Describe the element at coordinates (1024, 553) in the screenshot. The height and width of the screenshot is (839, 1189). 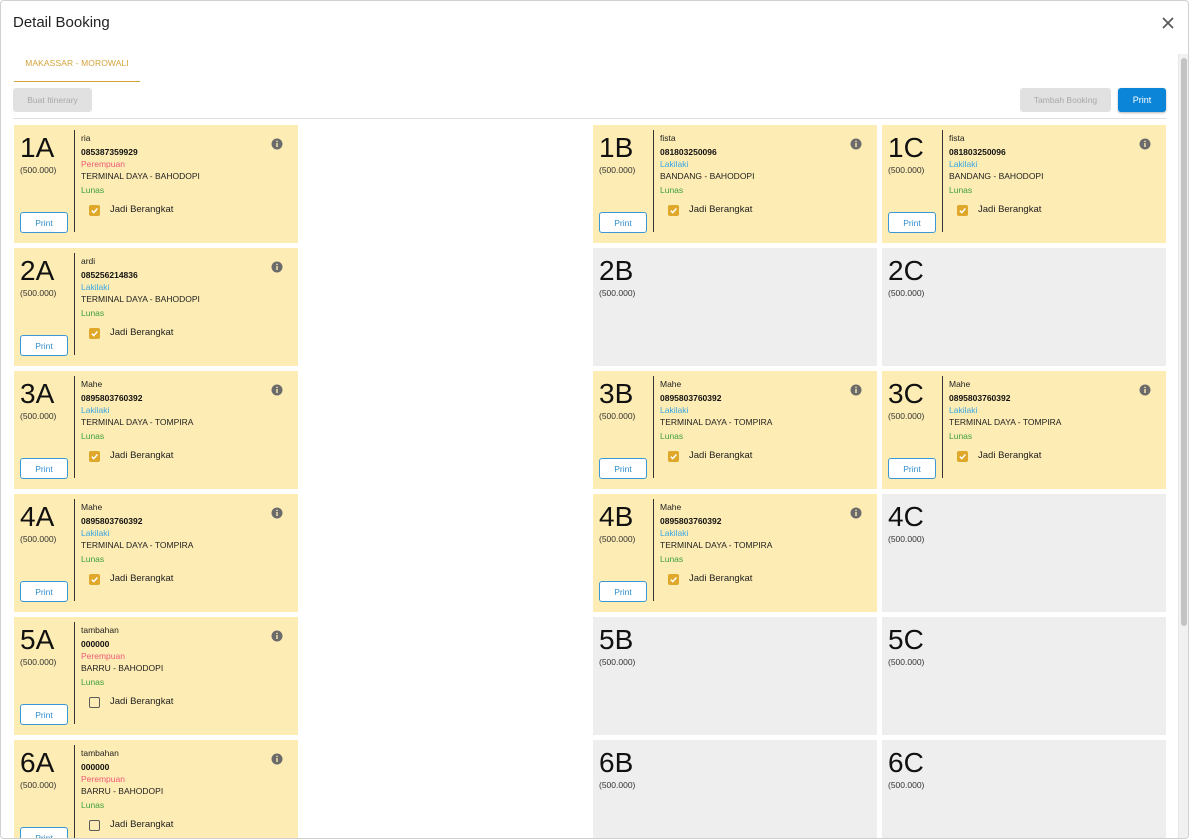
I see `seat-card-4c: 4C (500.000)` at that location.